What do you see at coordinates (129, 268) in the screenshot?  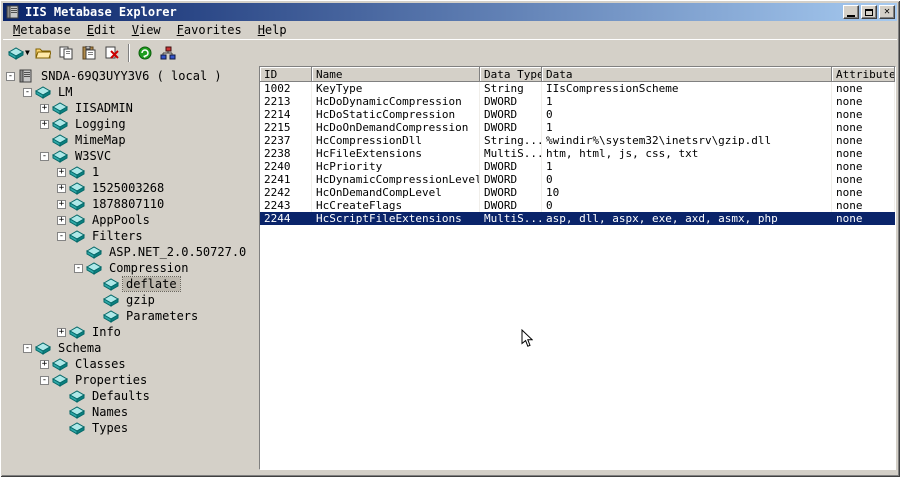 I see `tree-item-compression: - Compression` at bounding box center [129, 268].